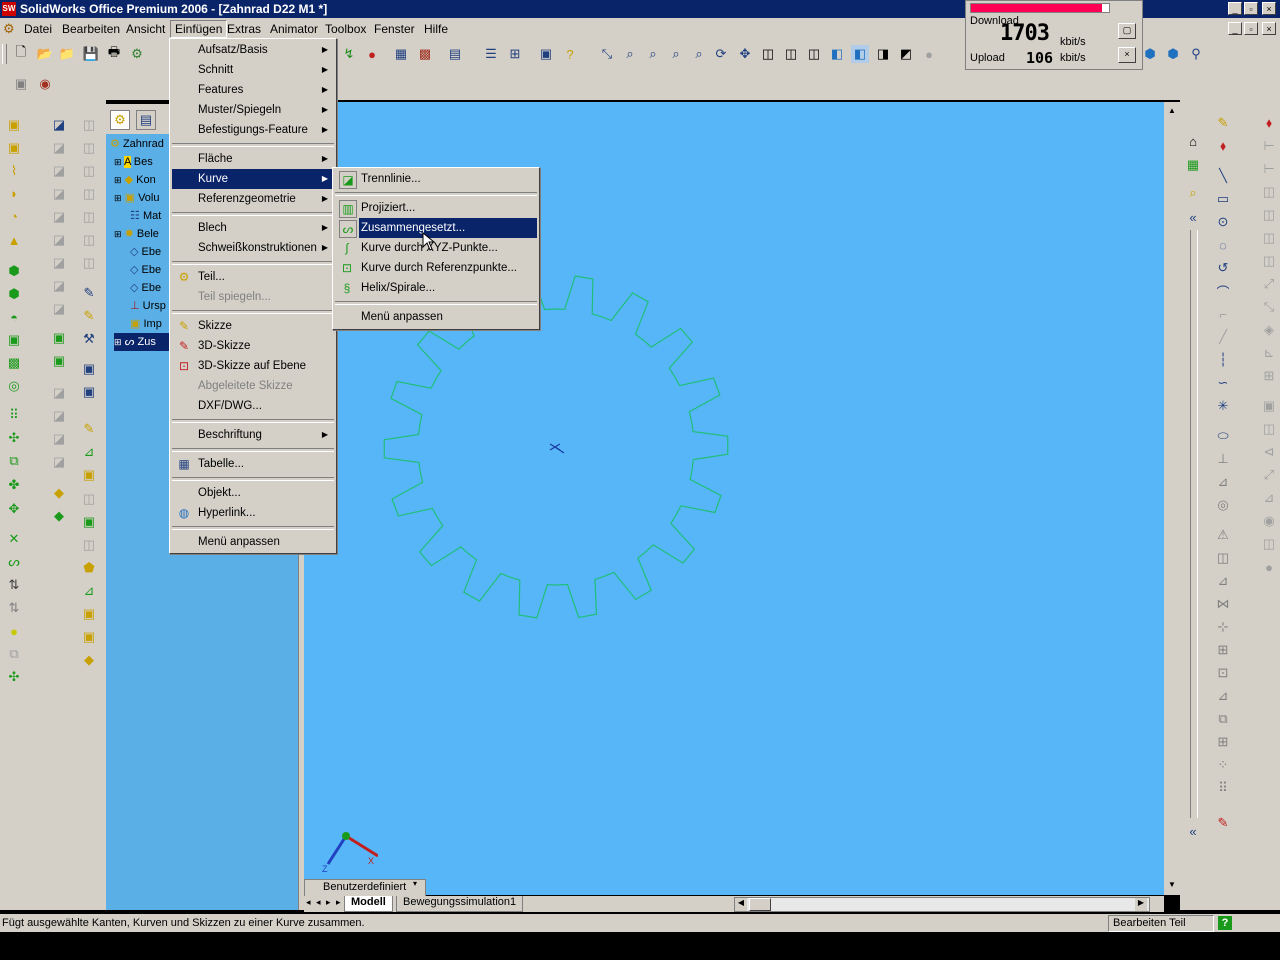 This screenshot has width=1280, height=960. I want to click on draft-icon: ▲, so click(14, 240).